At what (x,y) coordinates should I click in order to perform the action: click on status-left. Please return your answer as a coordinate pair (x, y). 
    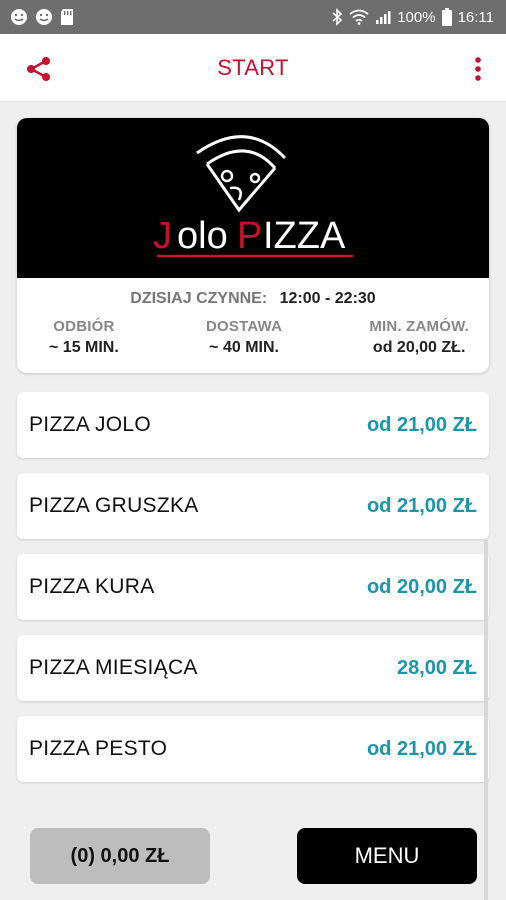
    Looking at the image, I should click on (42, 17).